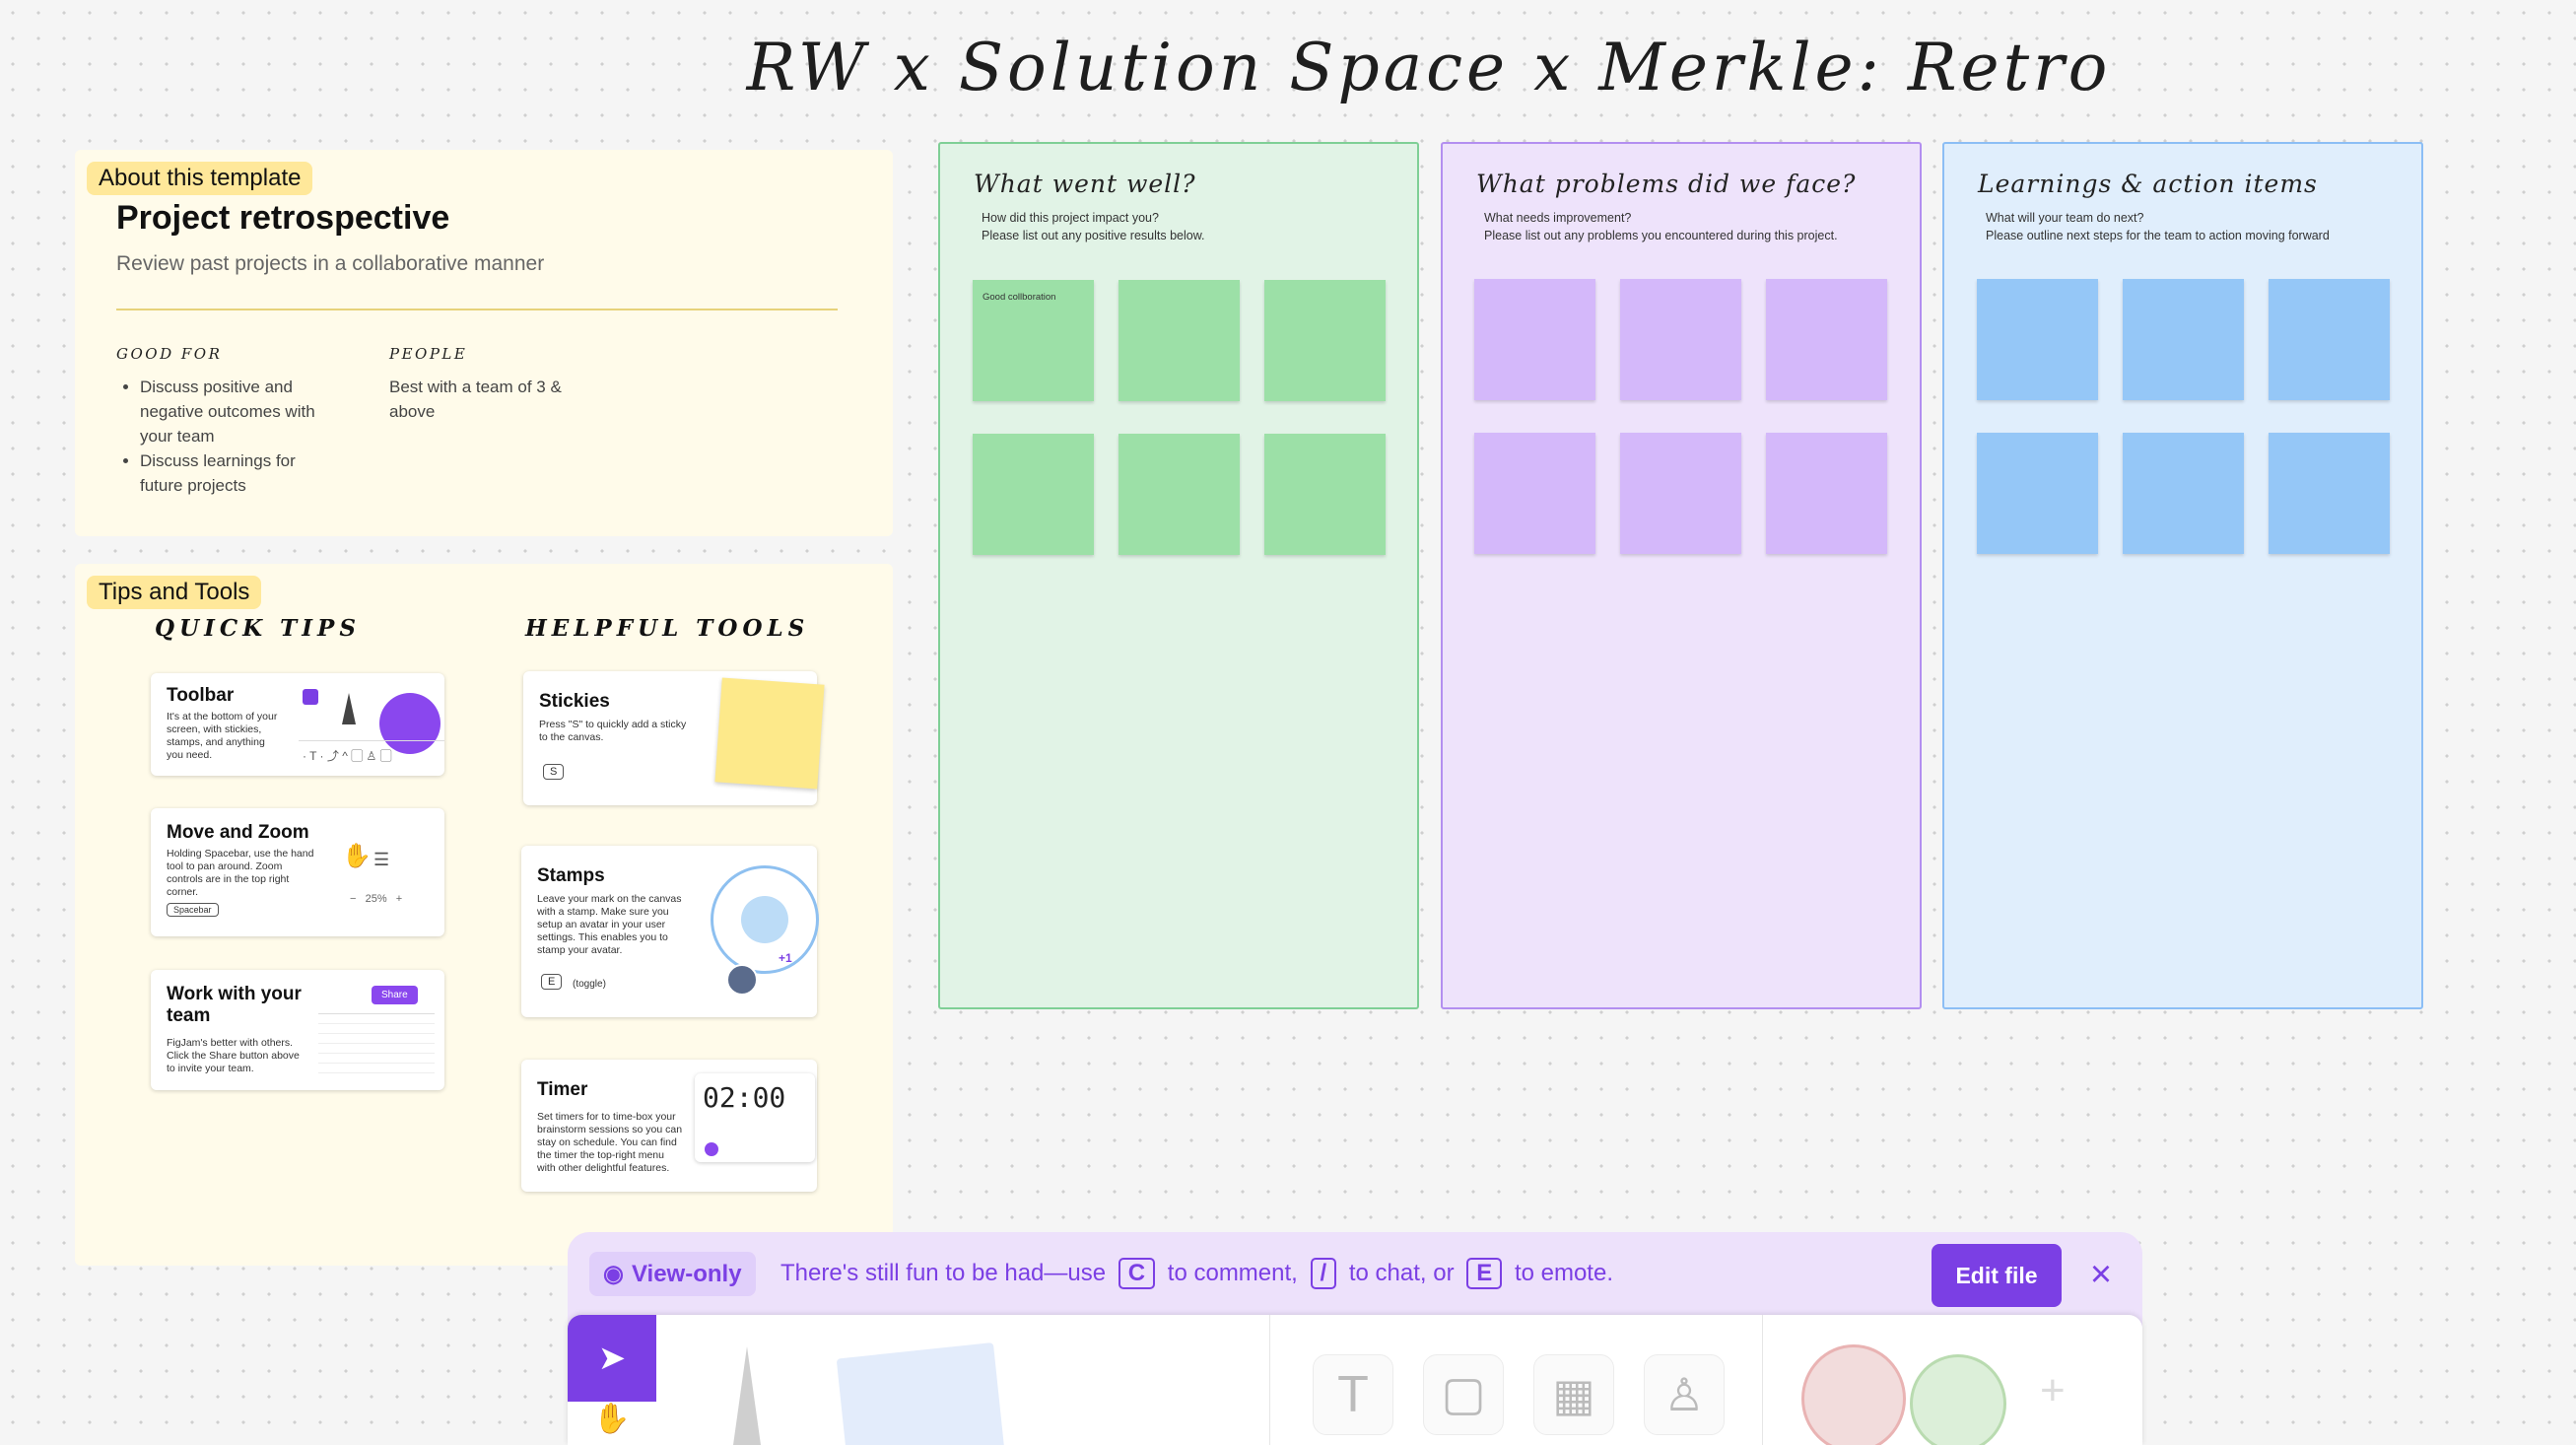 Image resolution: width=2576 pixels, height=1445 pixels. I want to click on bottom-toolbar: ➤ ✋ T ▢ ▦ ♙ +, so click(1355, 1380).